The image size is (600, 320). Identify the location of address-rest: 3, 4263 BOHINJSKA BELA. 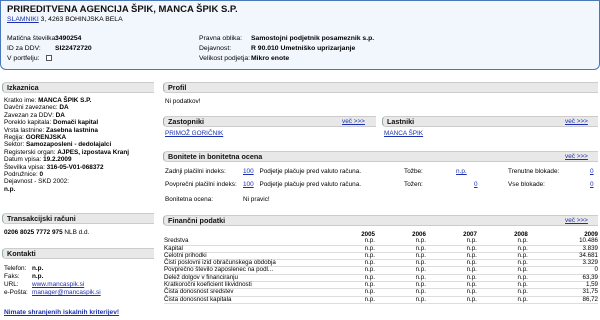
(80, 19).